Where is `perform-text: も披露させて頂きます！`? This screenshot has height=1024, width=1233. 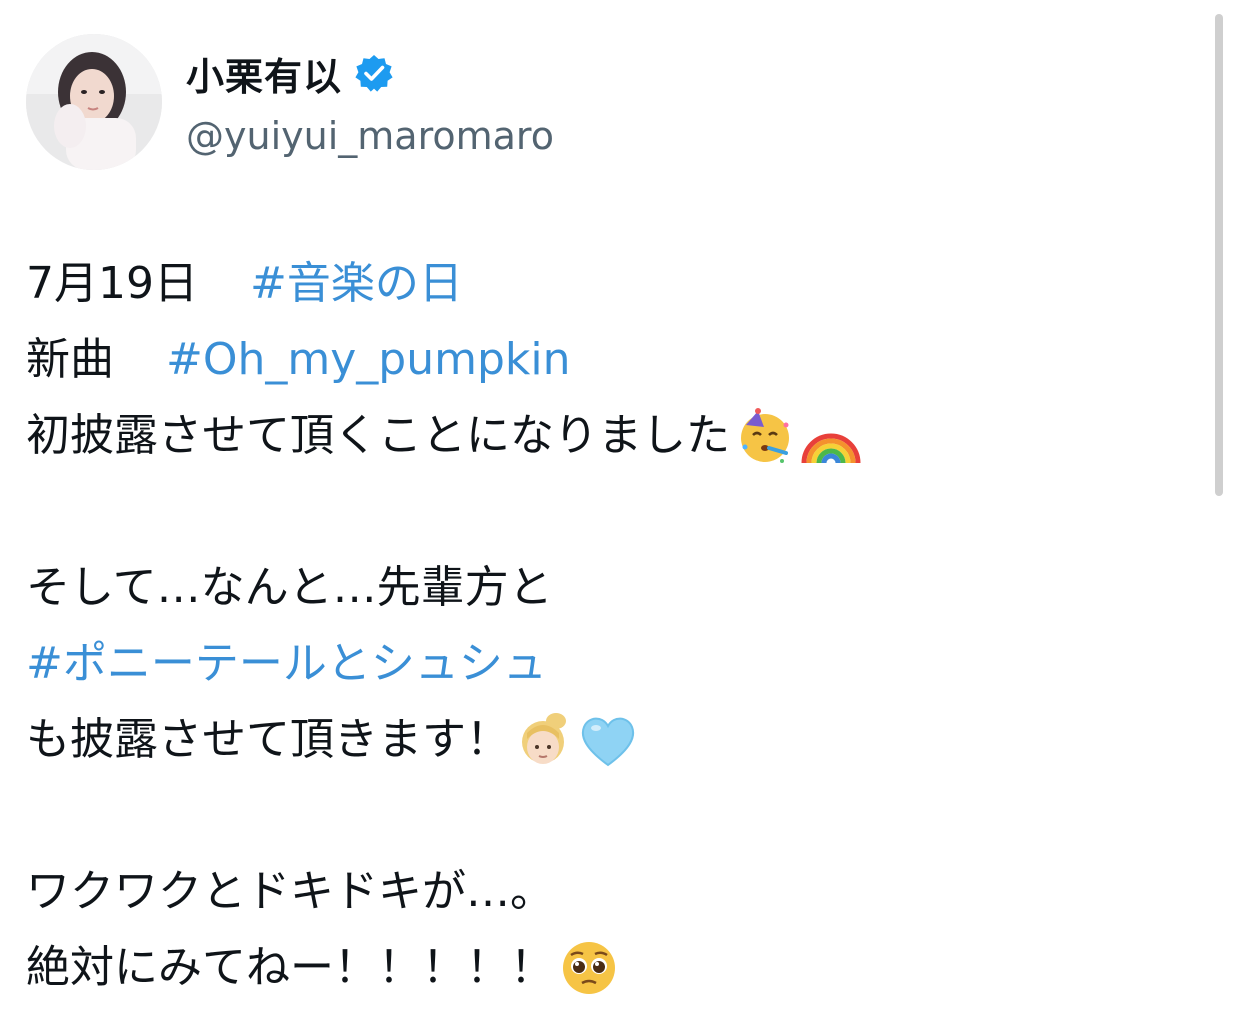
perform-text: も披露させて頂きます！ is located at coordinates (268, 739).